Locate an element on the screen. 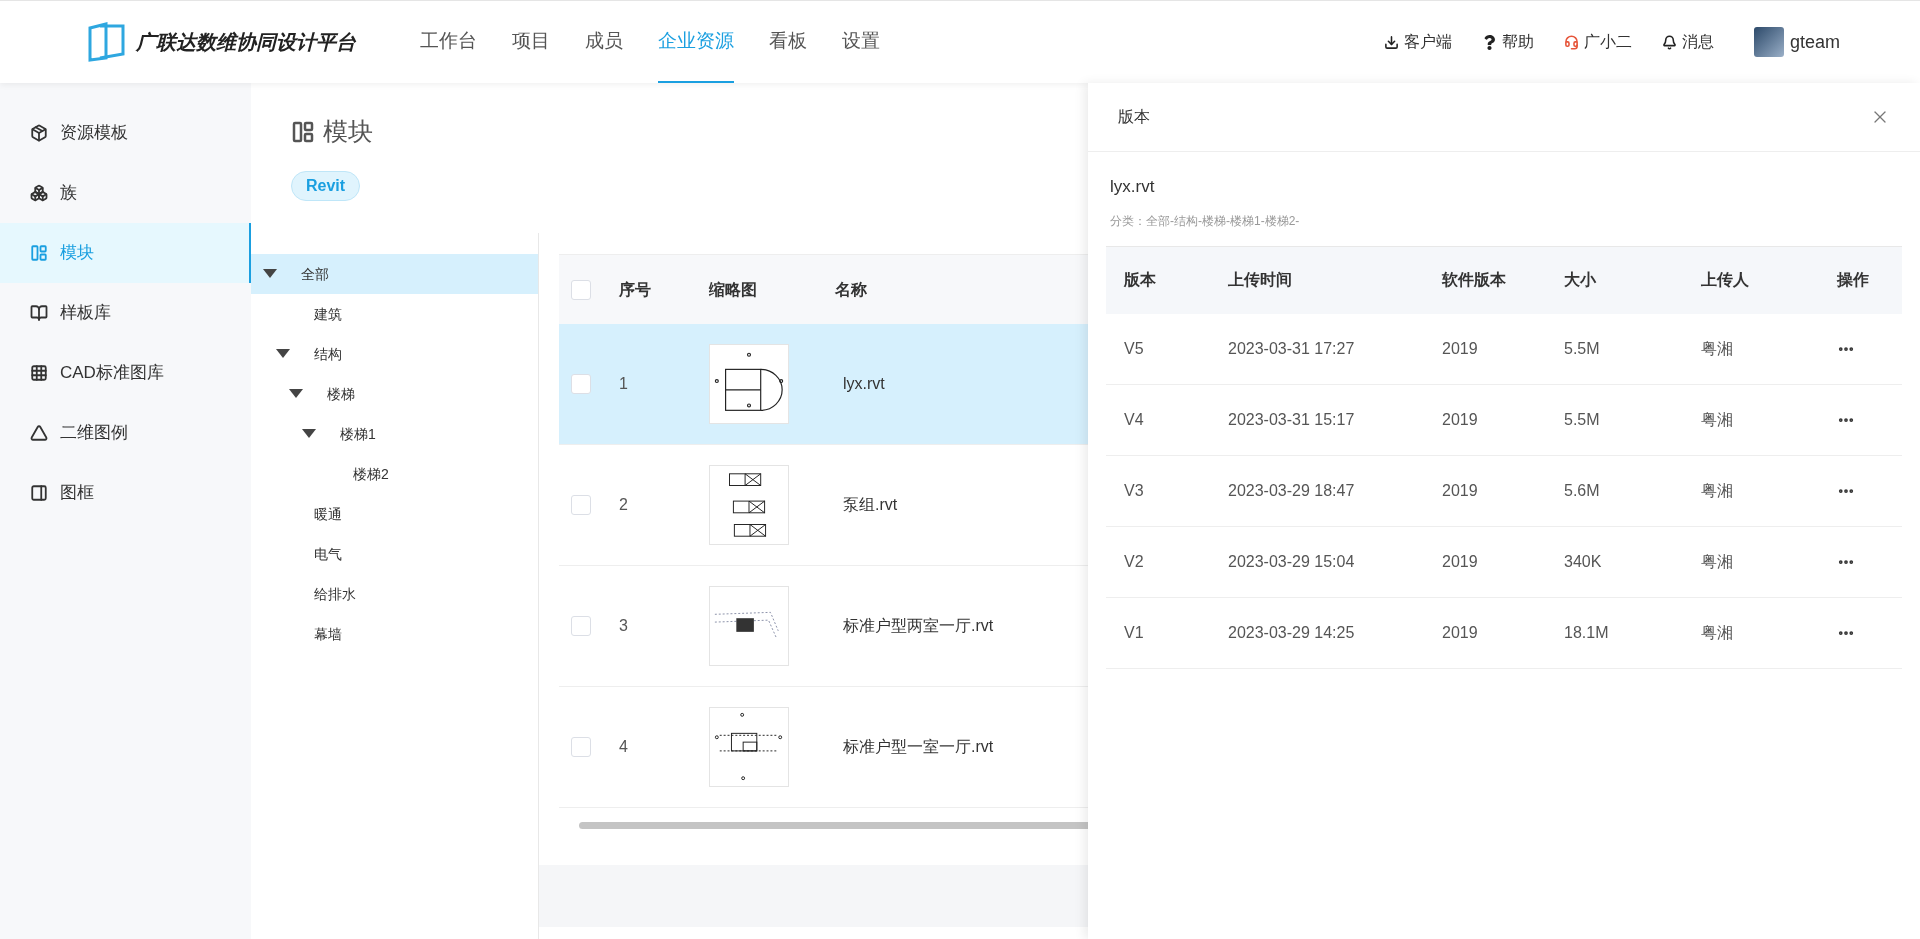  column-header: 序号 is located at coordinates (635, 289).